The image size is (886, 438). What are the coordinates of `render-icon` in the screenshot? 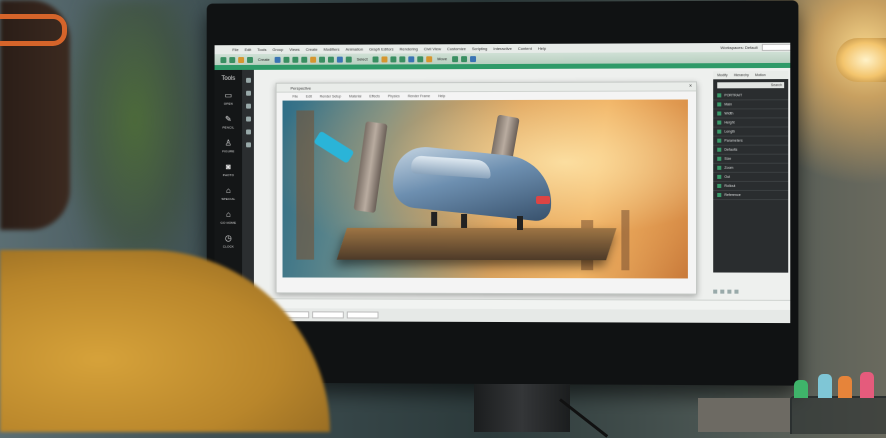 It's located at (429, 59).